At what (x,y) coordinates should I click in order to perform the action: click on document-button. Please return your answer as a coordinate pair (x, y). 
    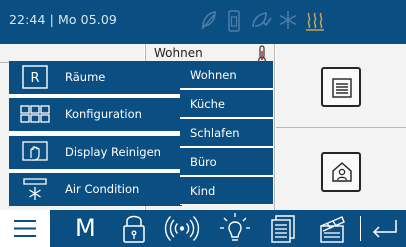
    Looking at the image, I should click on (341, 87).